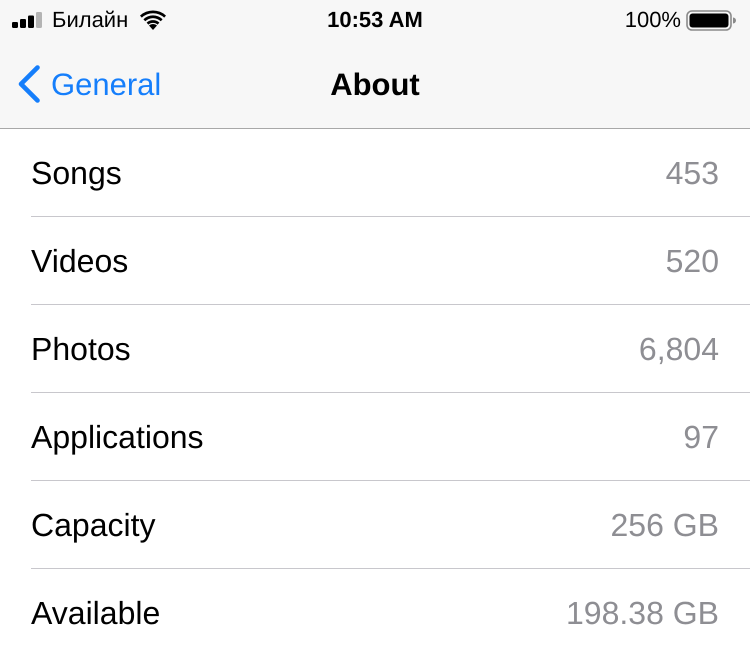 The image size is (750, 655). I want to click on wifi-icon, so click(153, 20).